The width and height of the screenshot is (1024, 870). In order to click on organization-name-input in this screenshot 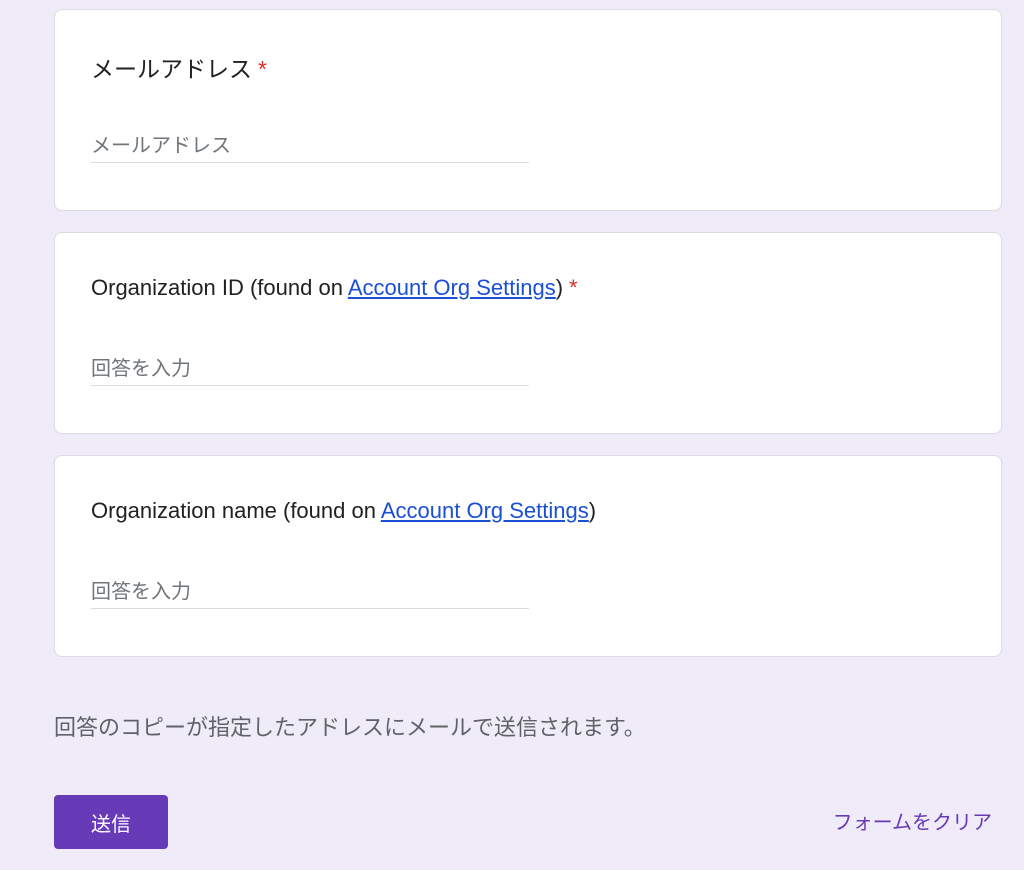, I will do `click(310, 592)`.